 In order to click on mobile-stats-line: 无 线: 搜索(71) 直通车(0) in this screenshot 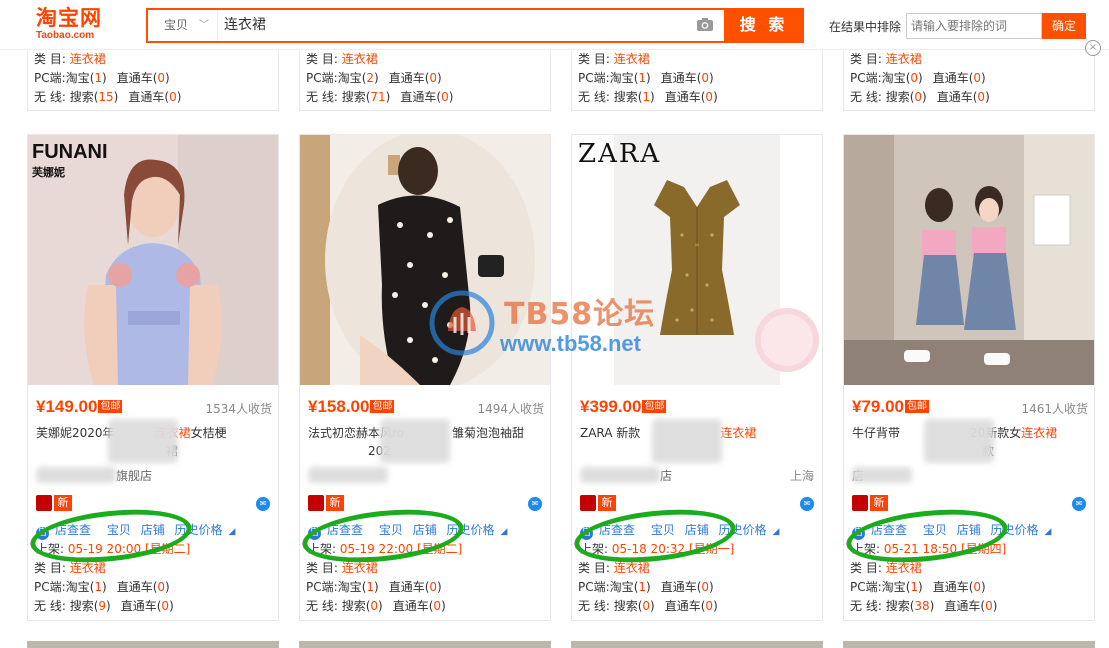, I will do `click(380, 97)`.